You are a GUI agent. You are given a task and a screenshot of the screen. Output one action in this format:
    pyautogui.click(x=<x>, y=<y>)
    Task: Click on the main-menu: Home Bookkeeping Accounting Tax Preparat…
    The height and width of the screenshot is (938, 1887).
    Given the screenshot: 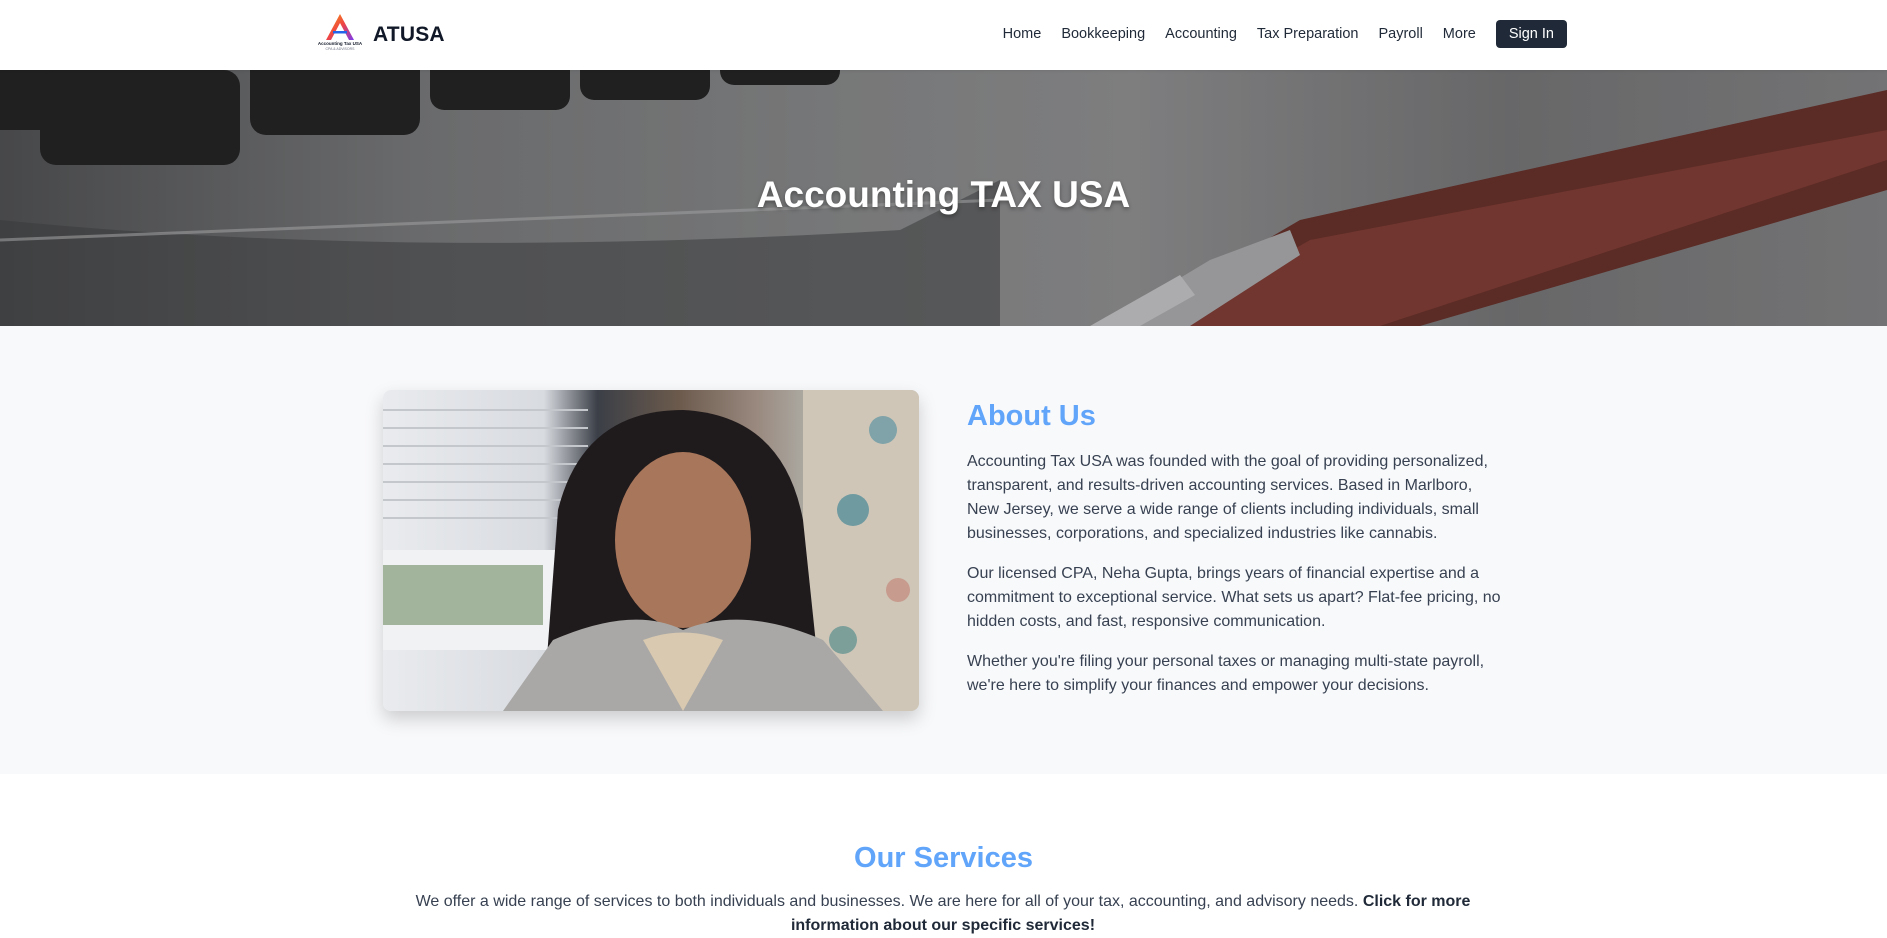 What is the action you would take?
    pyautogui.click(x=1285, y=34)
    